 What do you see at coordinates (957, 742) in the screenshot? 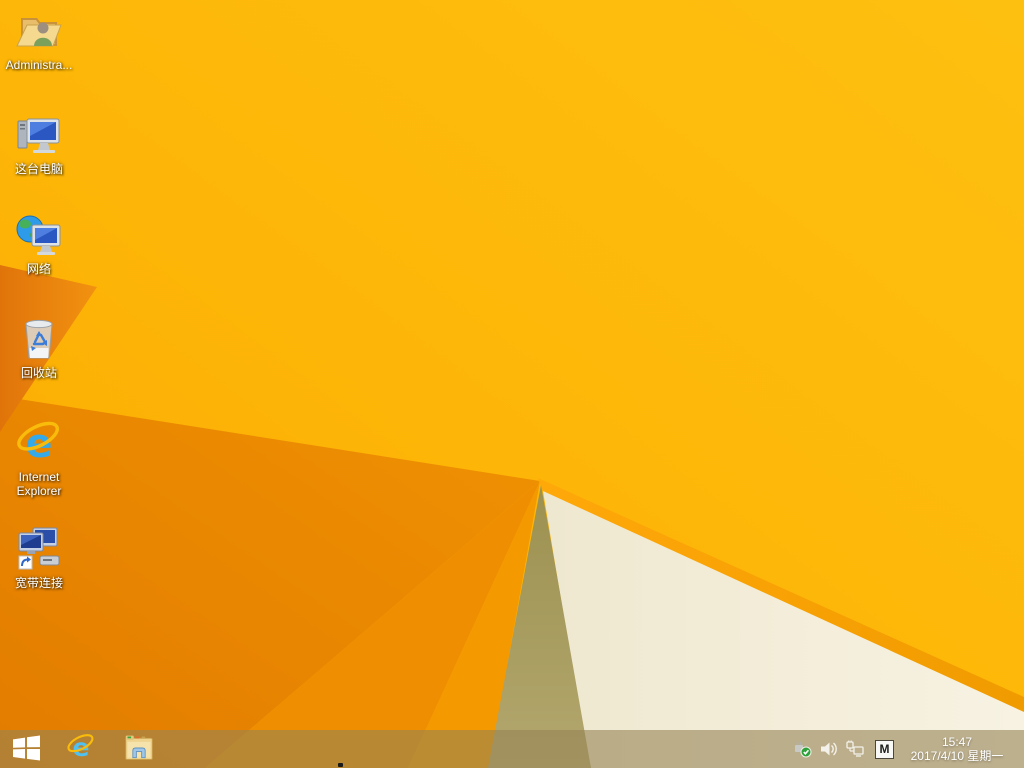
I see `clock-time: 15:47` at bounding box center [957, 742].